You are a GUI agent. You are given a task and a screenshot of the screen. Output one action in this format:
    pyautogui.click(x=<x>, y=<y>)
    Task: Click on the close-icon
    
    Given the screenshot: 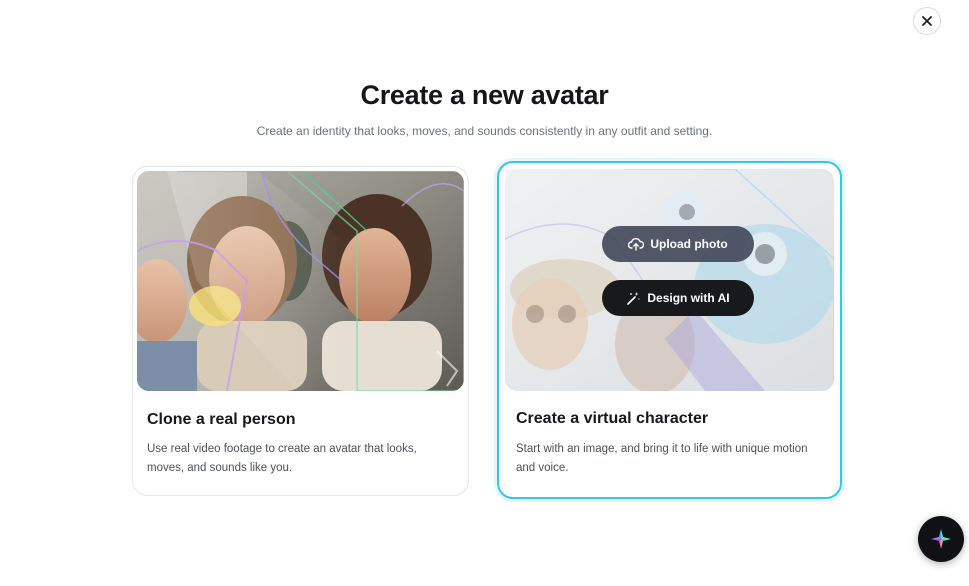 What is the action you would take?
    pyautogui.click(x=927, y=21)
    